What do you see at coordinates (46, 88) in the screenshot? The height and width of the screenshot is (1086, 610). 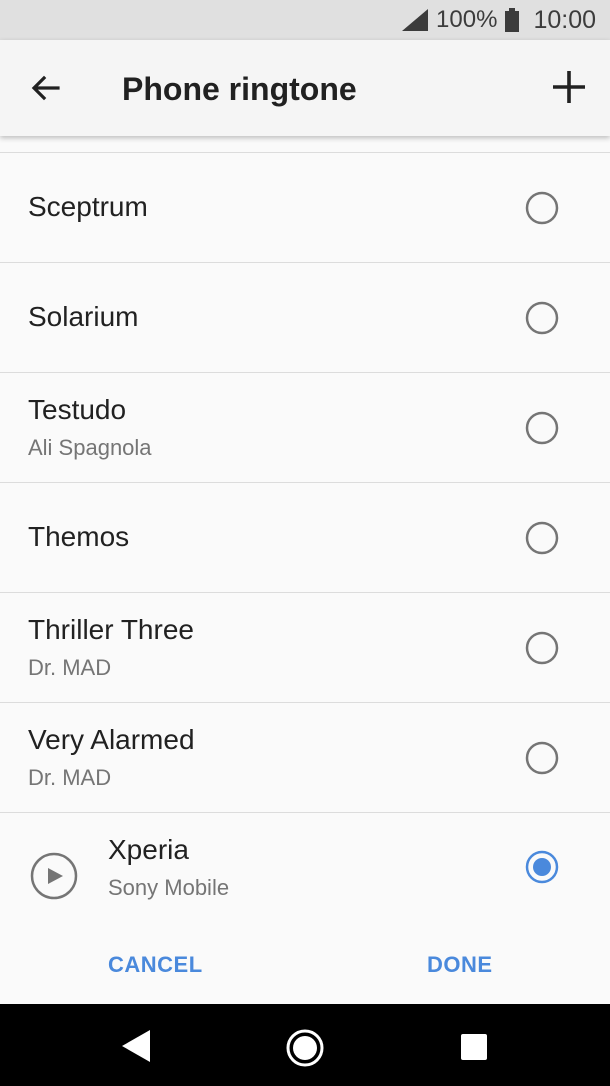 I see `back-arrow-icon` at bounding box center [46, 88].